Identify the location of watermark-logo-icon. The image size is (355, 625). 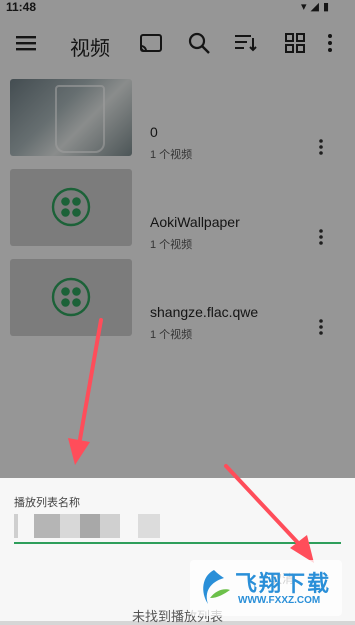
(216, 587).